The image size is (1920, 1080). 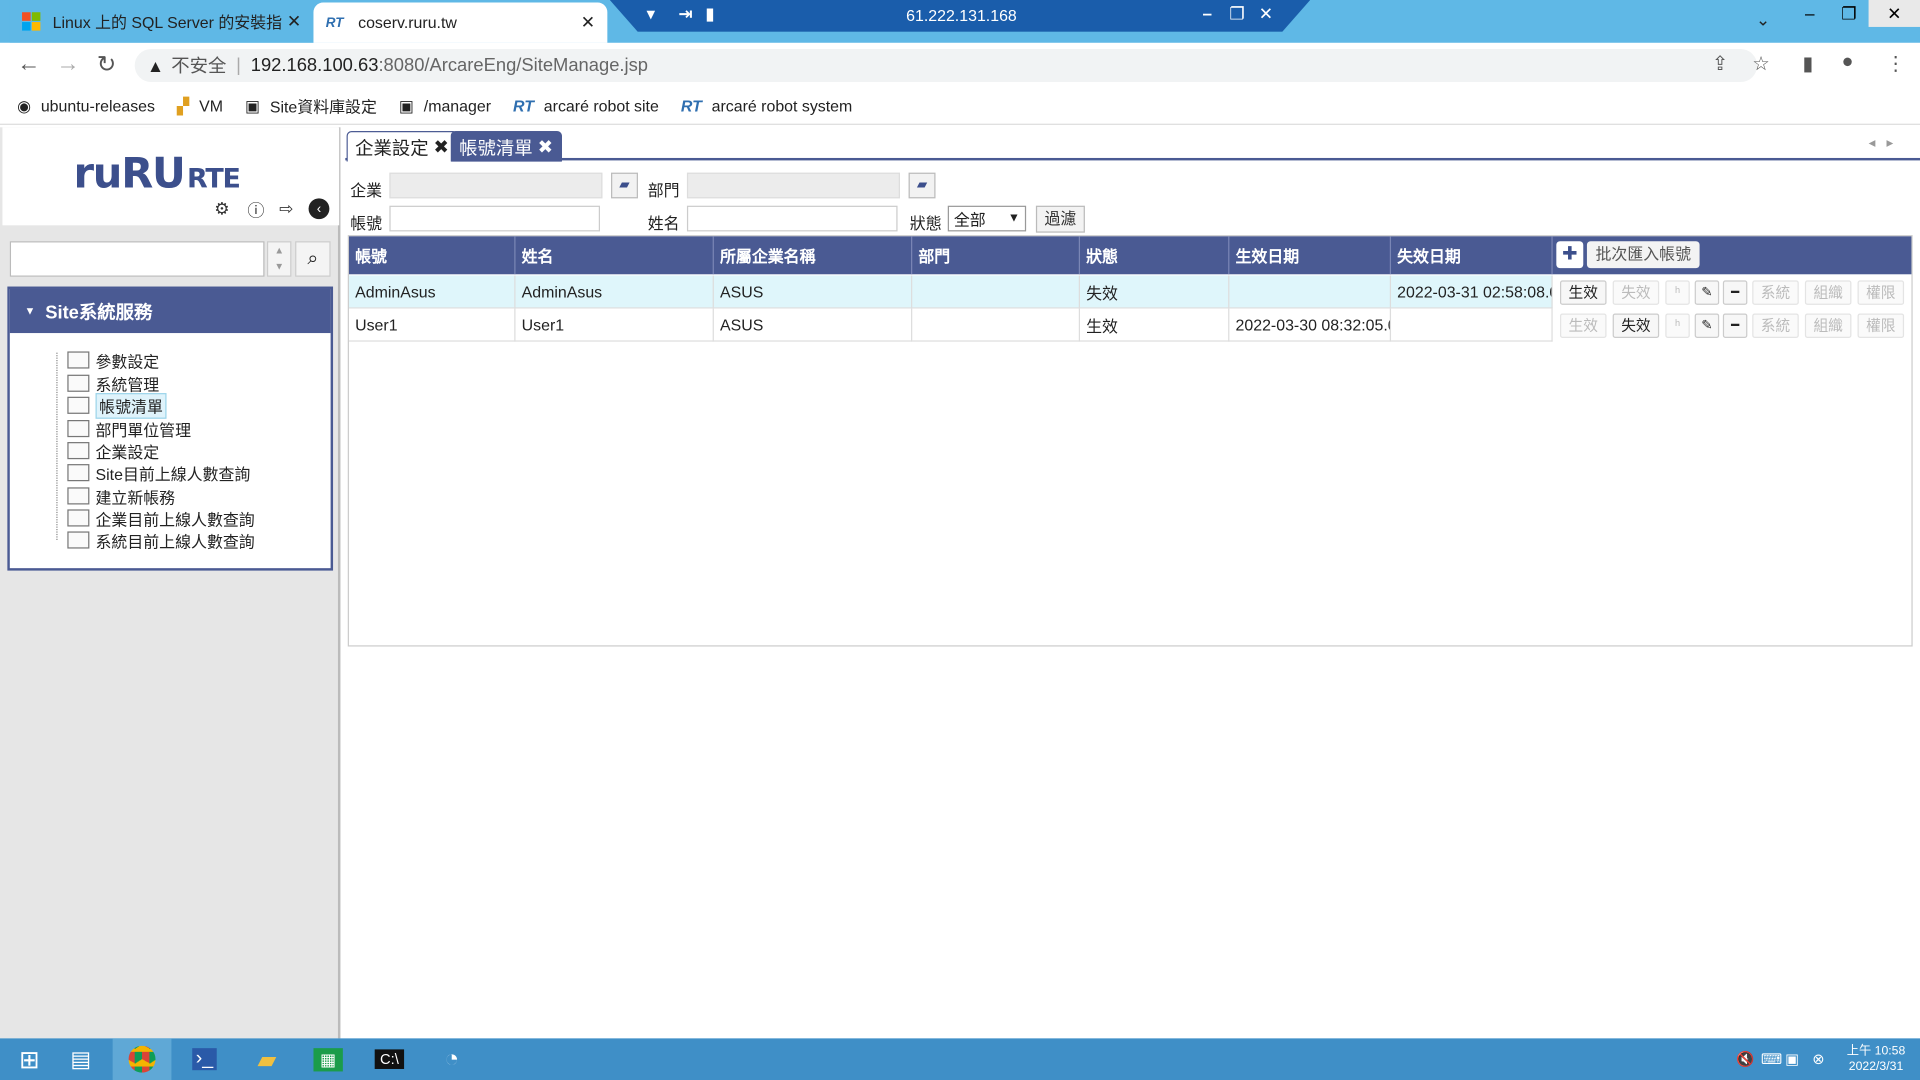 What do you see at coordinates (651, 14) in the screenshot?
I see `pin-icon: ▾` at bounding box center [651, 14].